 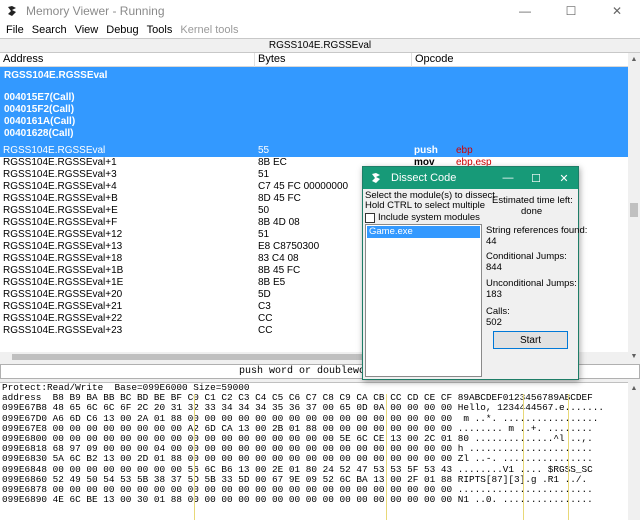 I want to click on dialog-maximize-button: ☐, so click(x=536, y=178).